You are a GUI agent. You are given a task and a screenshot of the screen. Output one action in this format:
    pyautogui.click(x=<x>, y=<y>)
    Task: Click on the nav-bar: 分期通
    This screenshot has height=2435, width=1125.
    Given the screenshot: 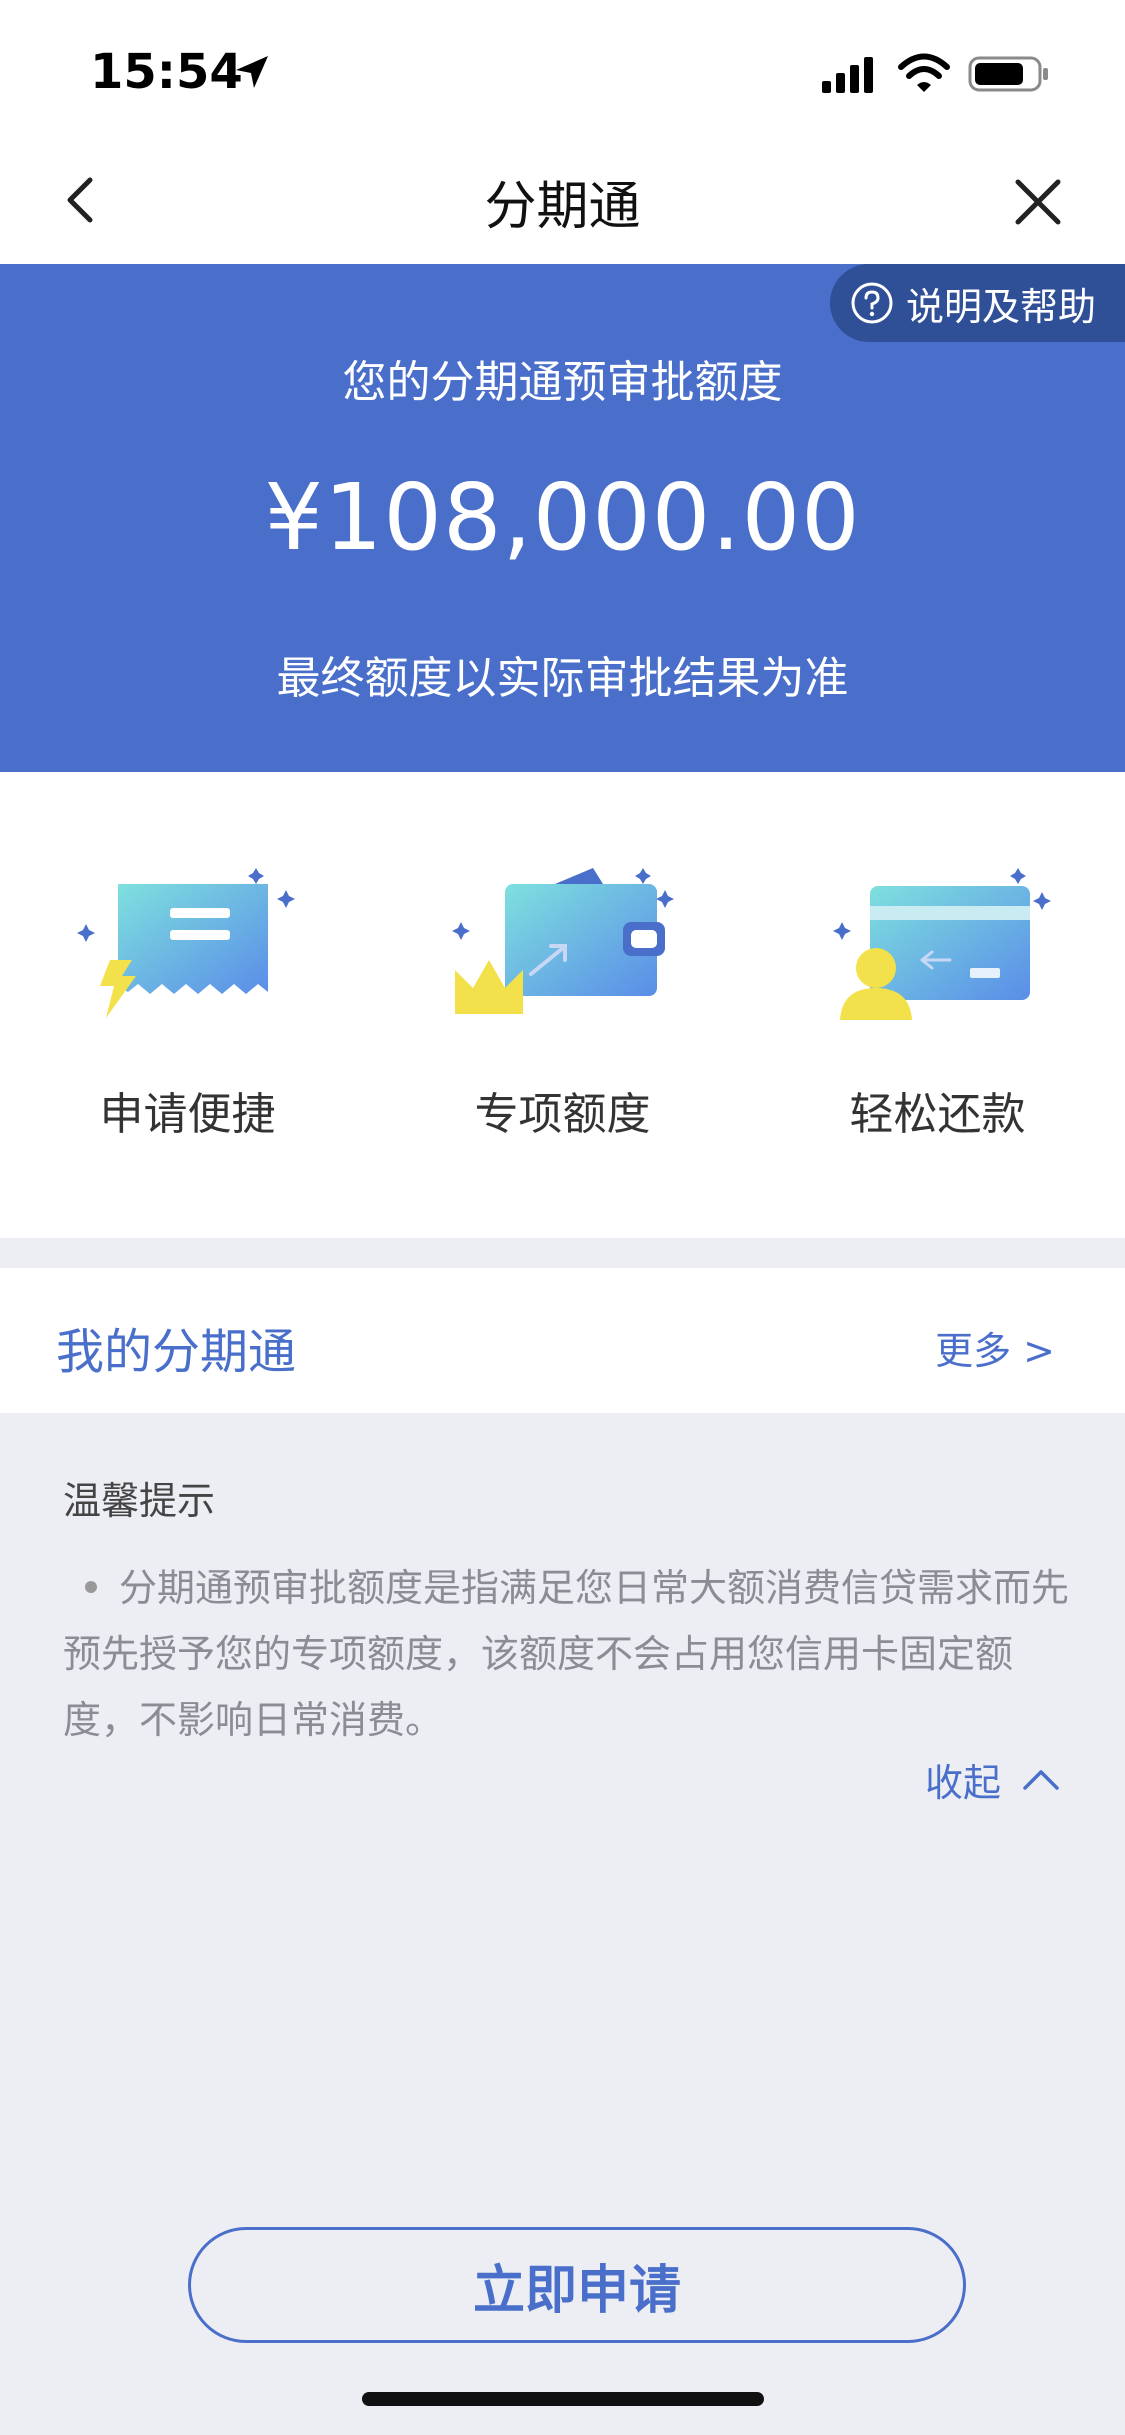 What is the action you would take?
    pyautogui.click(x=562, y=202)
    